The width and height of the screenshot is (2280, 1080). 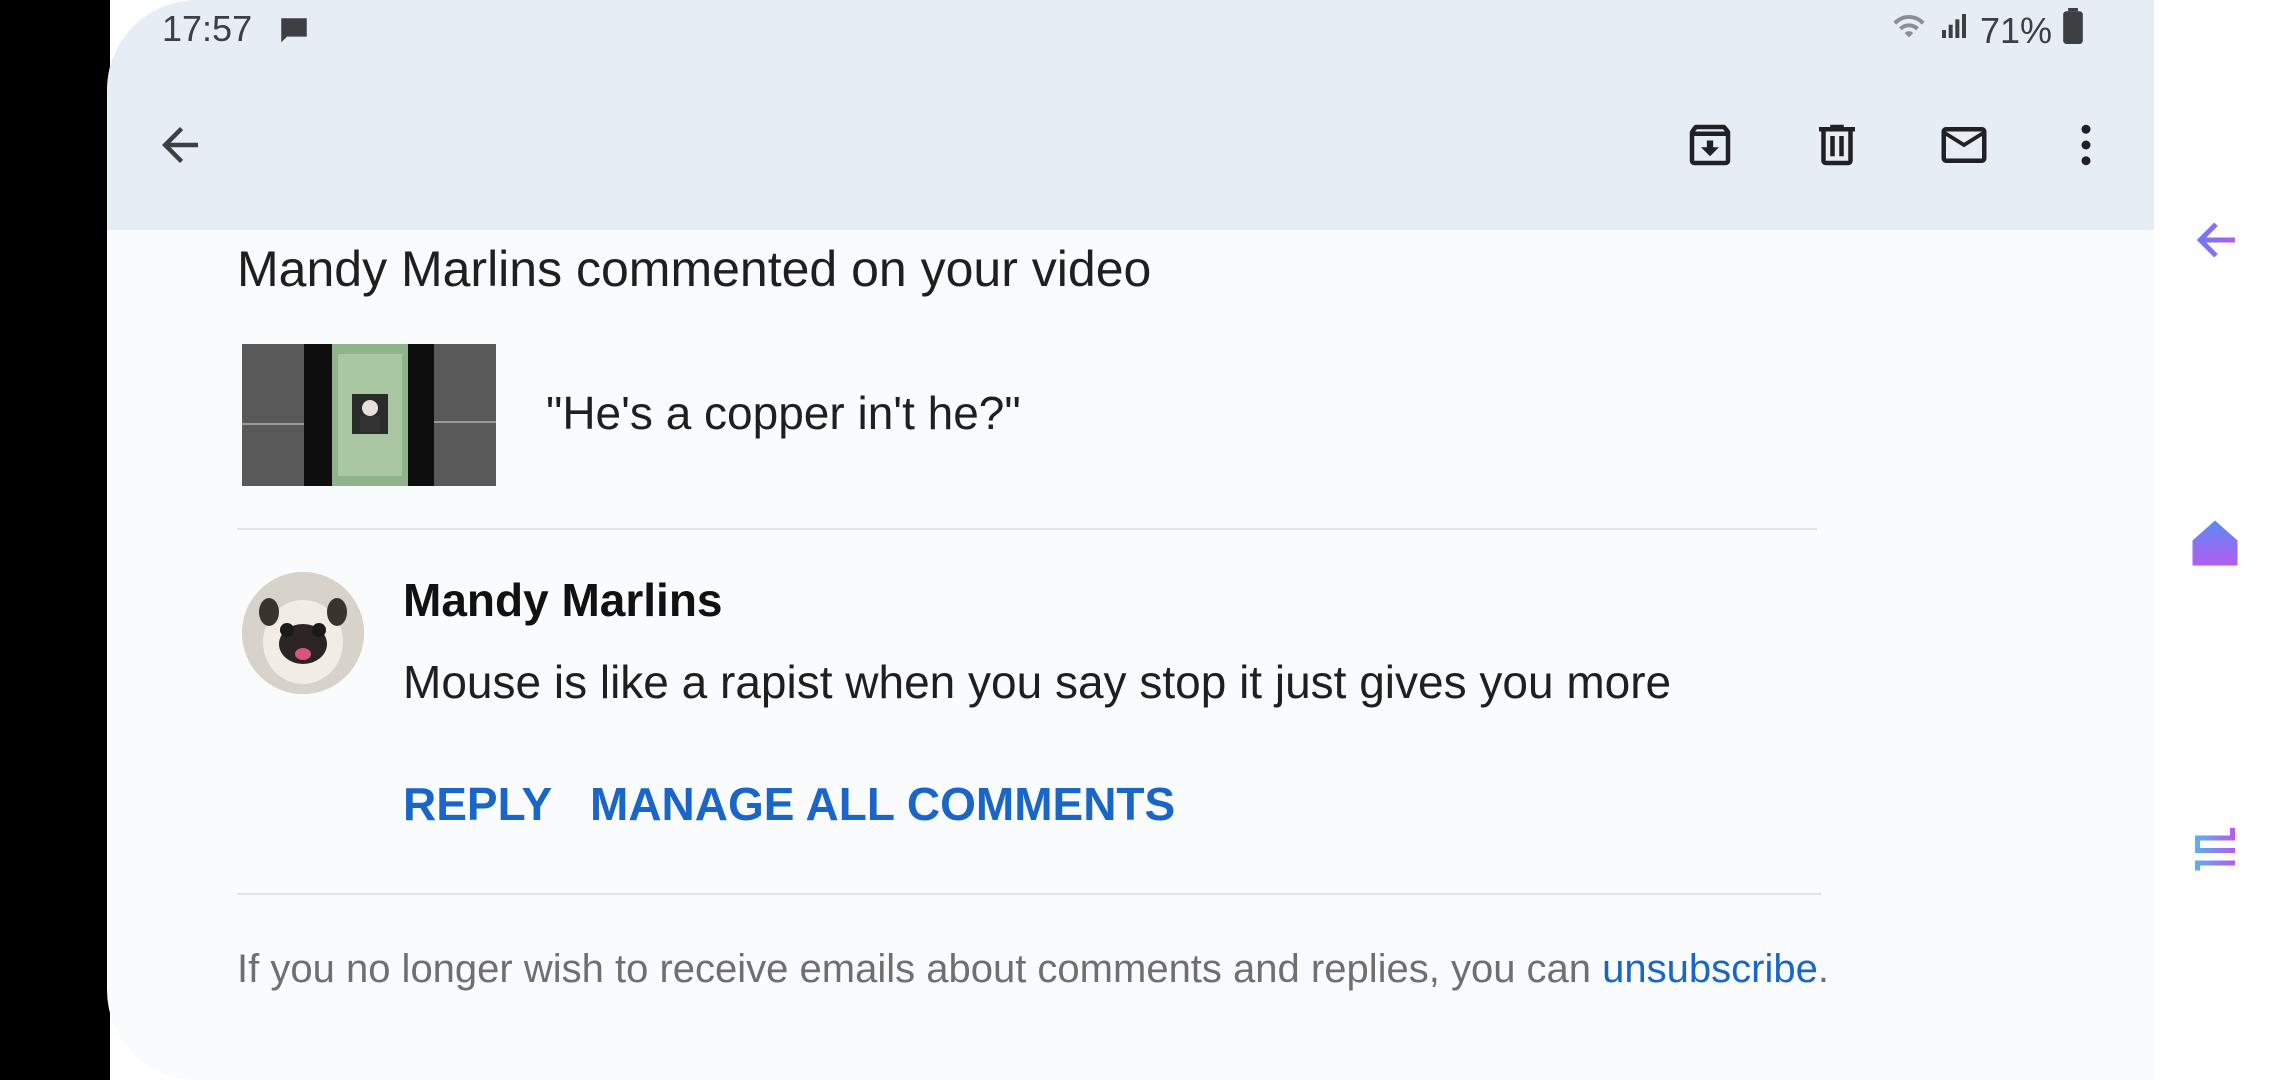 I want to click on footer-period: ., so click(x=1823, y=969).